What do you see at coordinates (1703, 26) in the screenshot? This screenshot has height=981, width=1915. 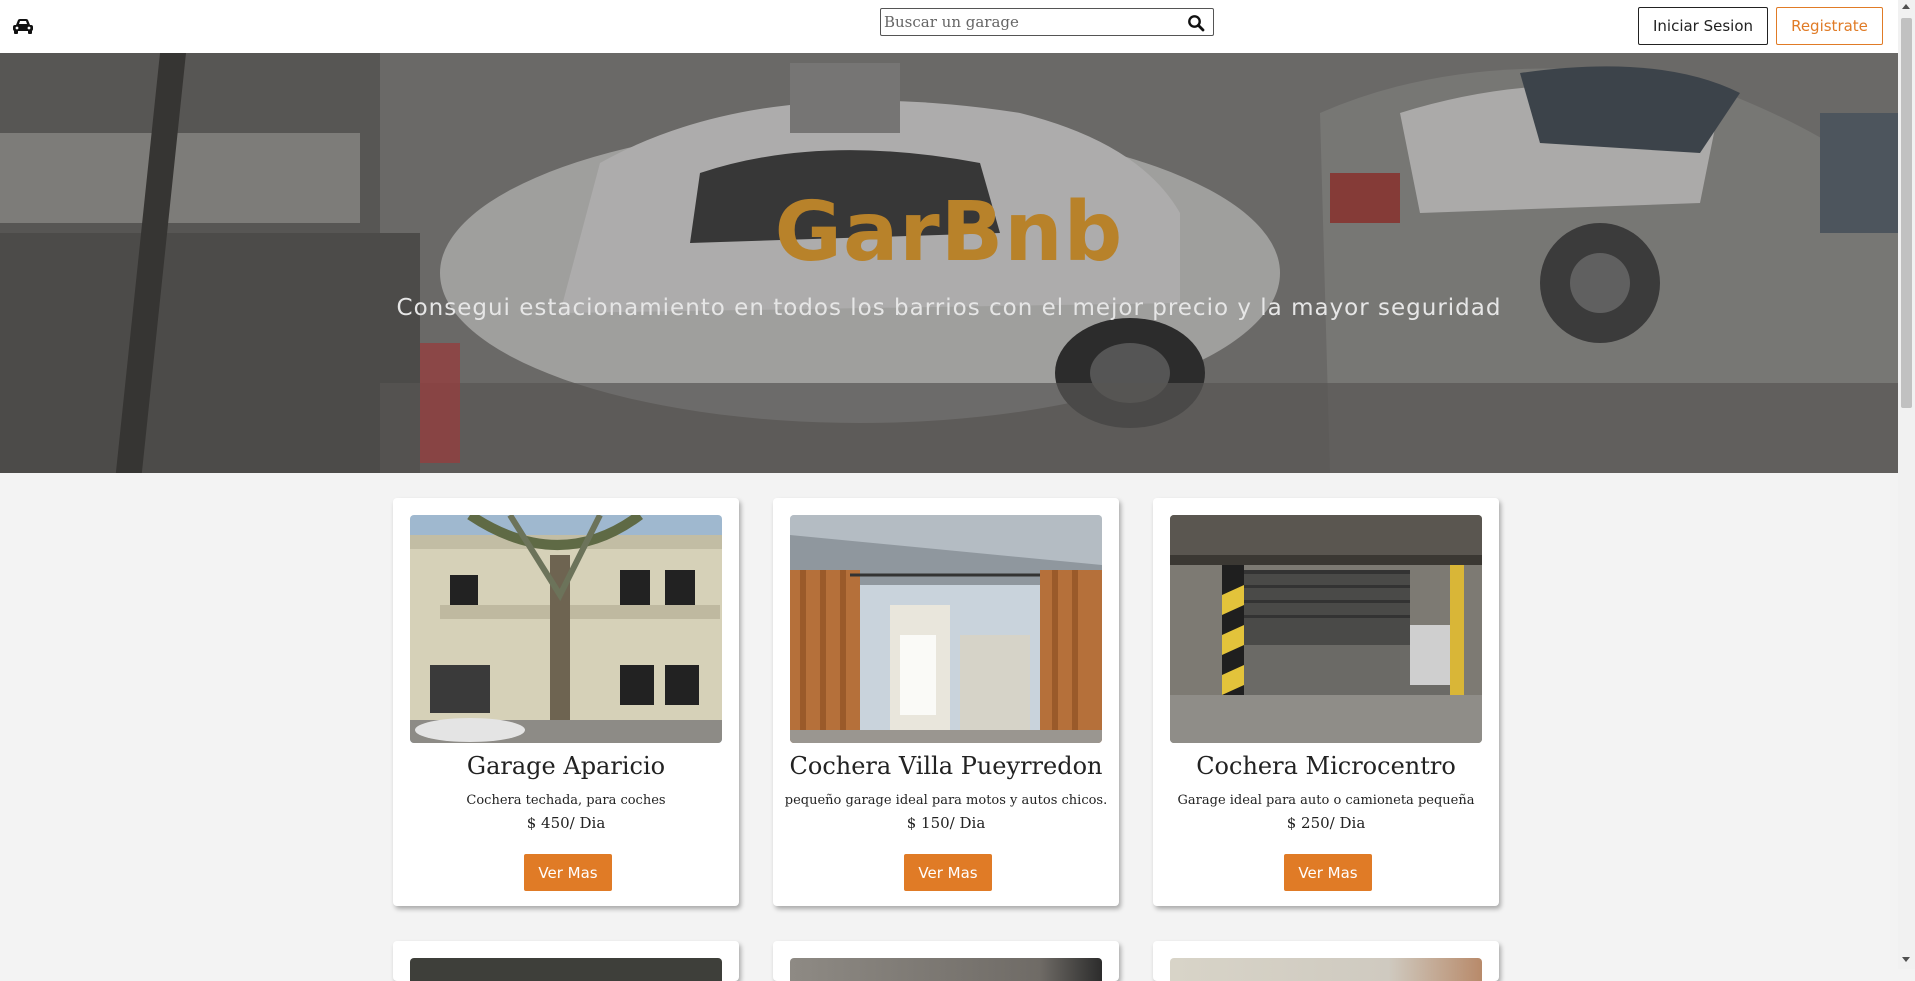 I see `login-button: Iniciar Sesion` at bounding box center [1703, 26].